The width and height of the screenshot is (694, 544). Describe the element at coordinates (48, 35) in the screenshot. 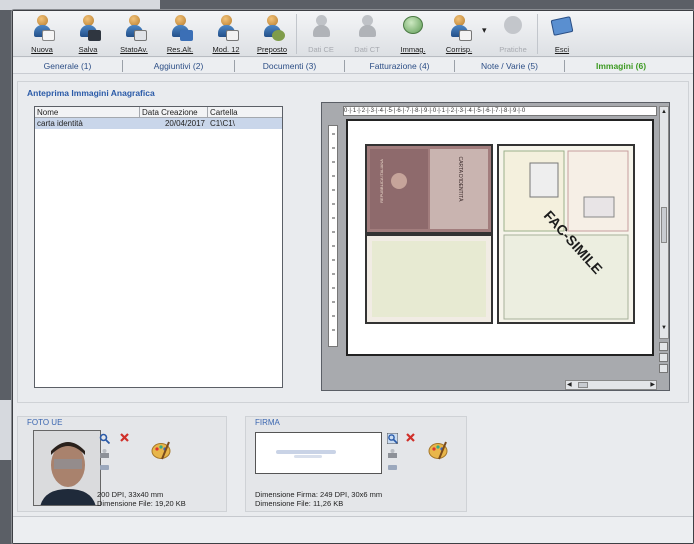

I see `new-icon` at that location.